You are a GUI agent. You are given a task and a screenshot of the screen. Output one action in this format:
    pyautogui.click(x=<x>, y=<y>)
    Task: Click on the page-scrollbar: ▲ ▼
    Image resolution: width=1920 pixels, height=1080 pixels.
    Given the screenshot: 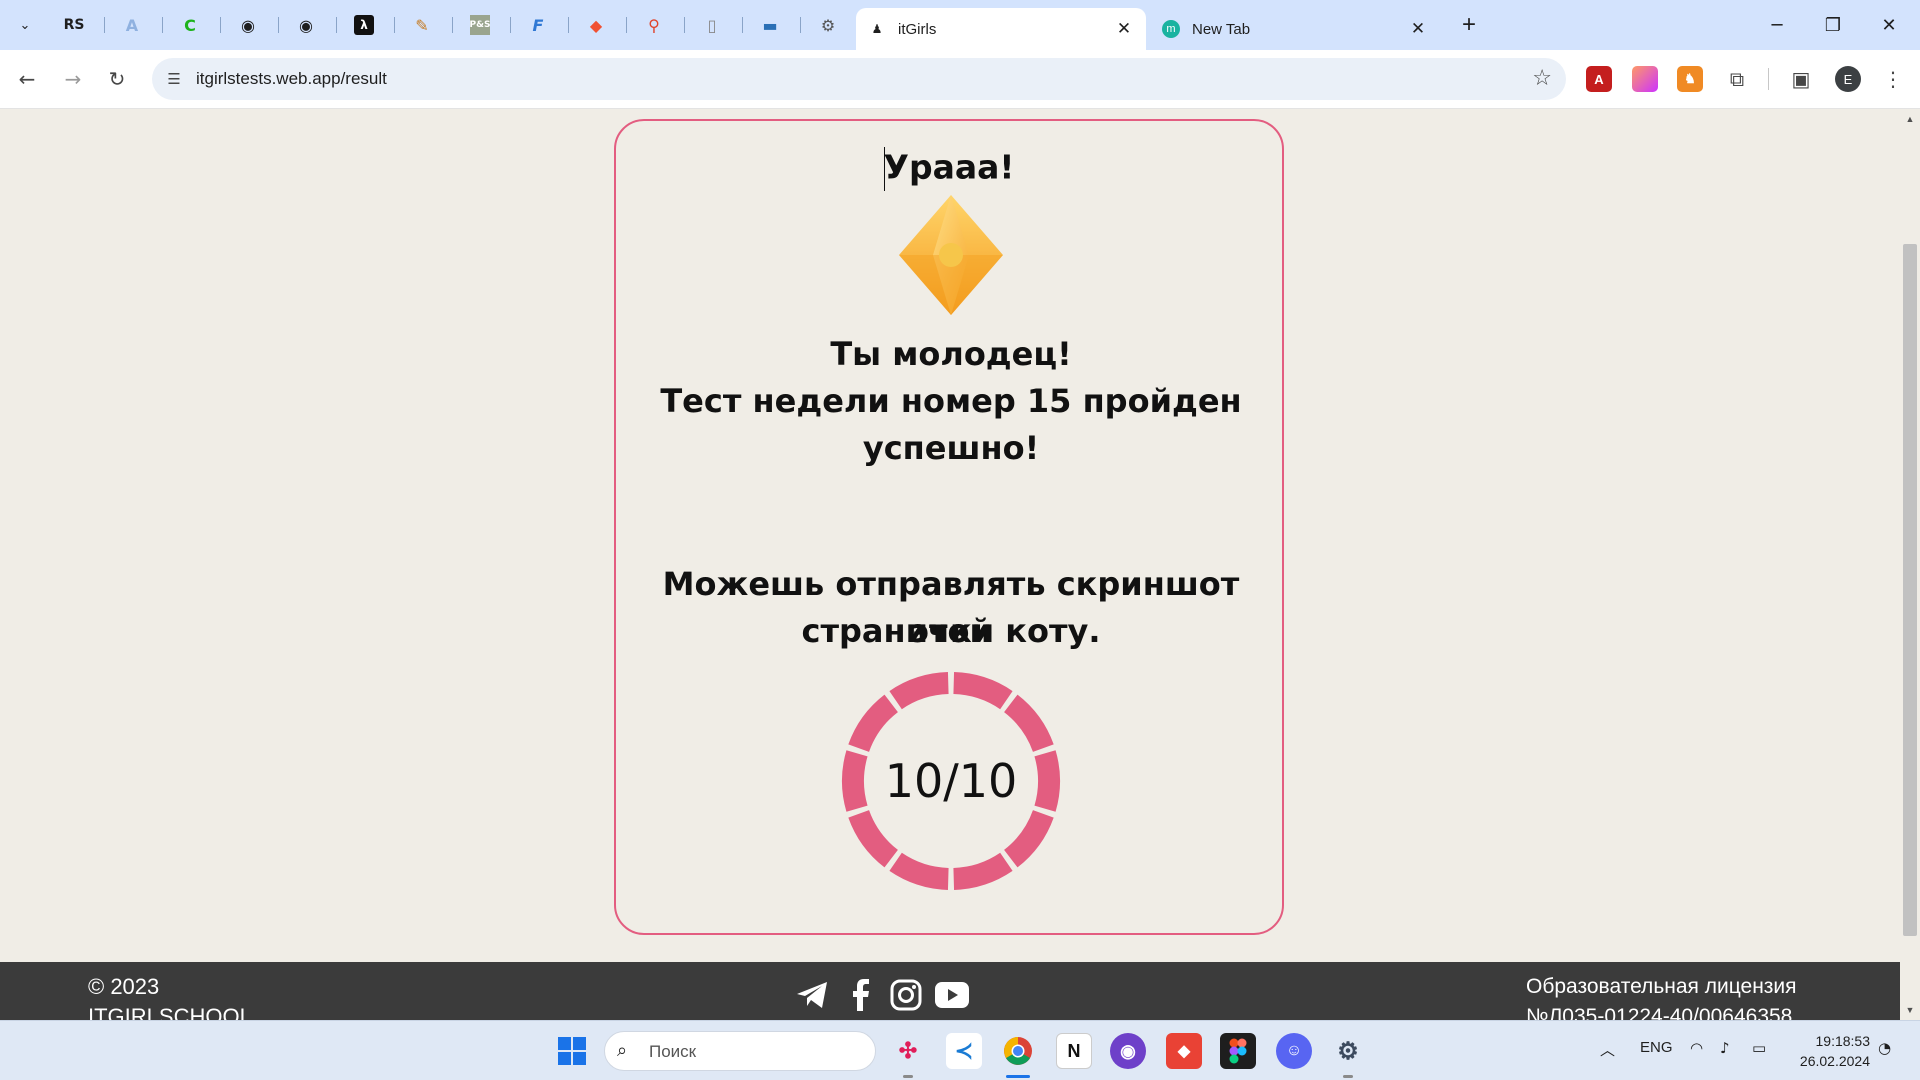 What is the action you would take?
    pyautogui.click(x=1910, y=564)
    